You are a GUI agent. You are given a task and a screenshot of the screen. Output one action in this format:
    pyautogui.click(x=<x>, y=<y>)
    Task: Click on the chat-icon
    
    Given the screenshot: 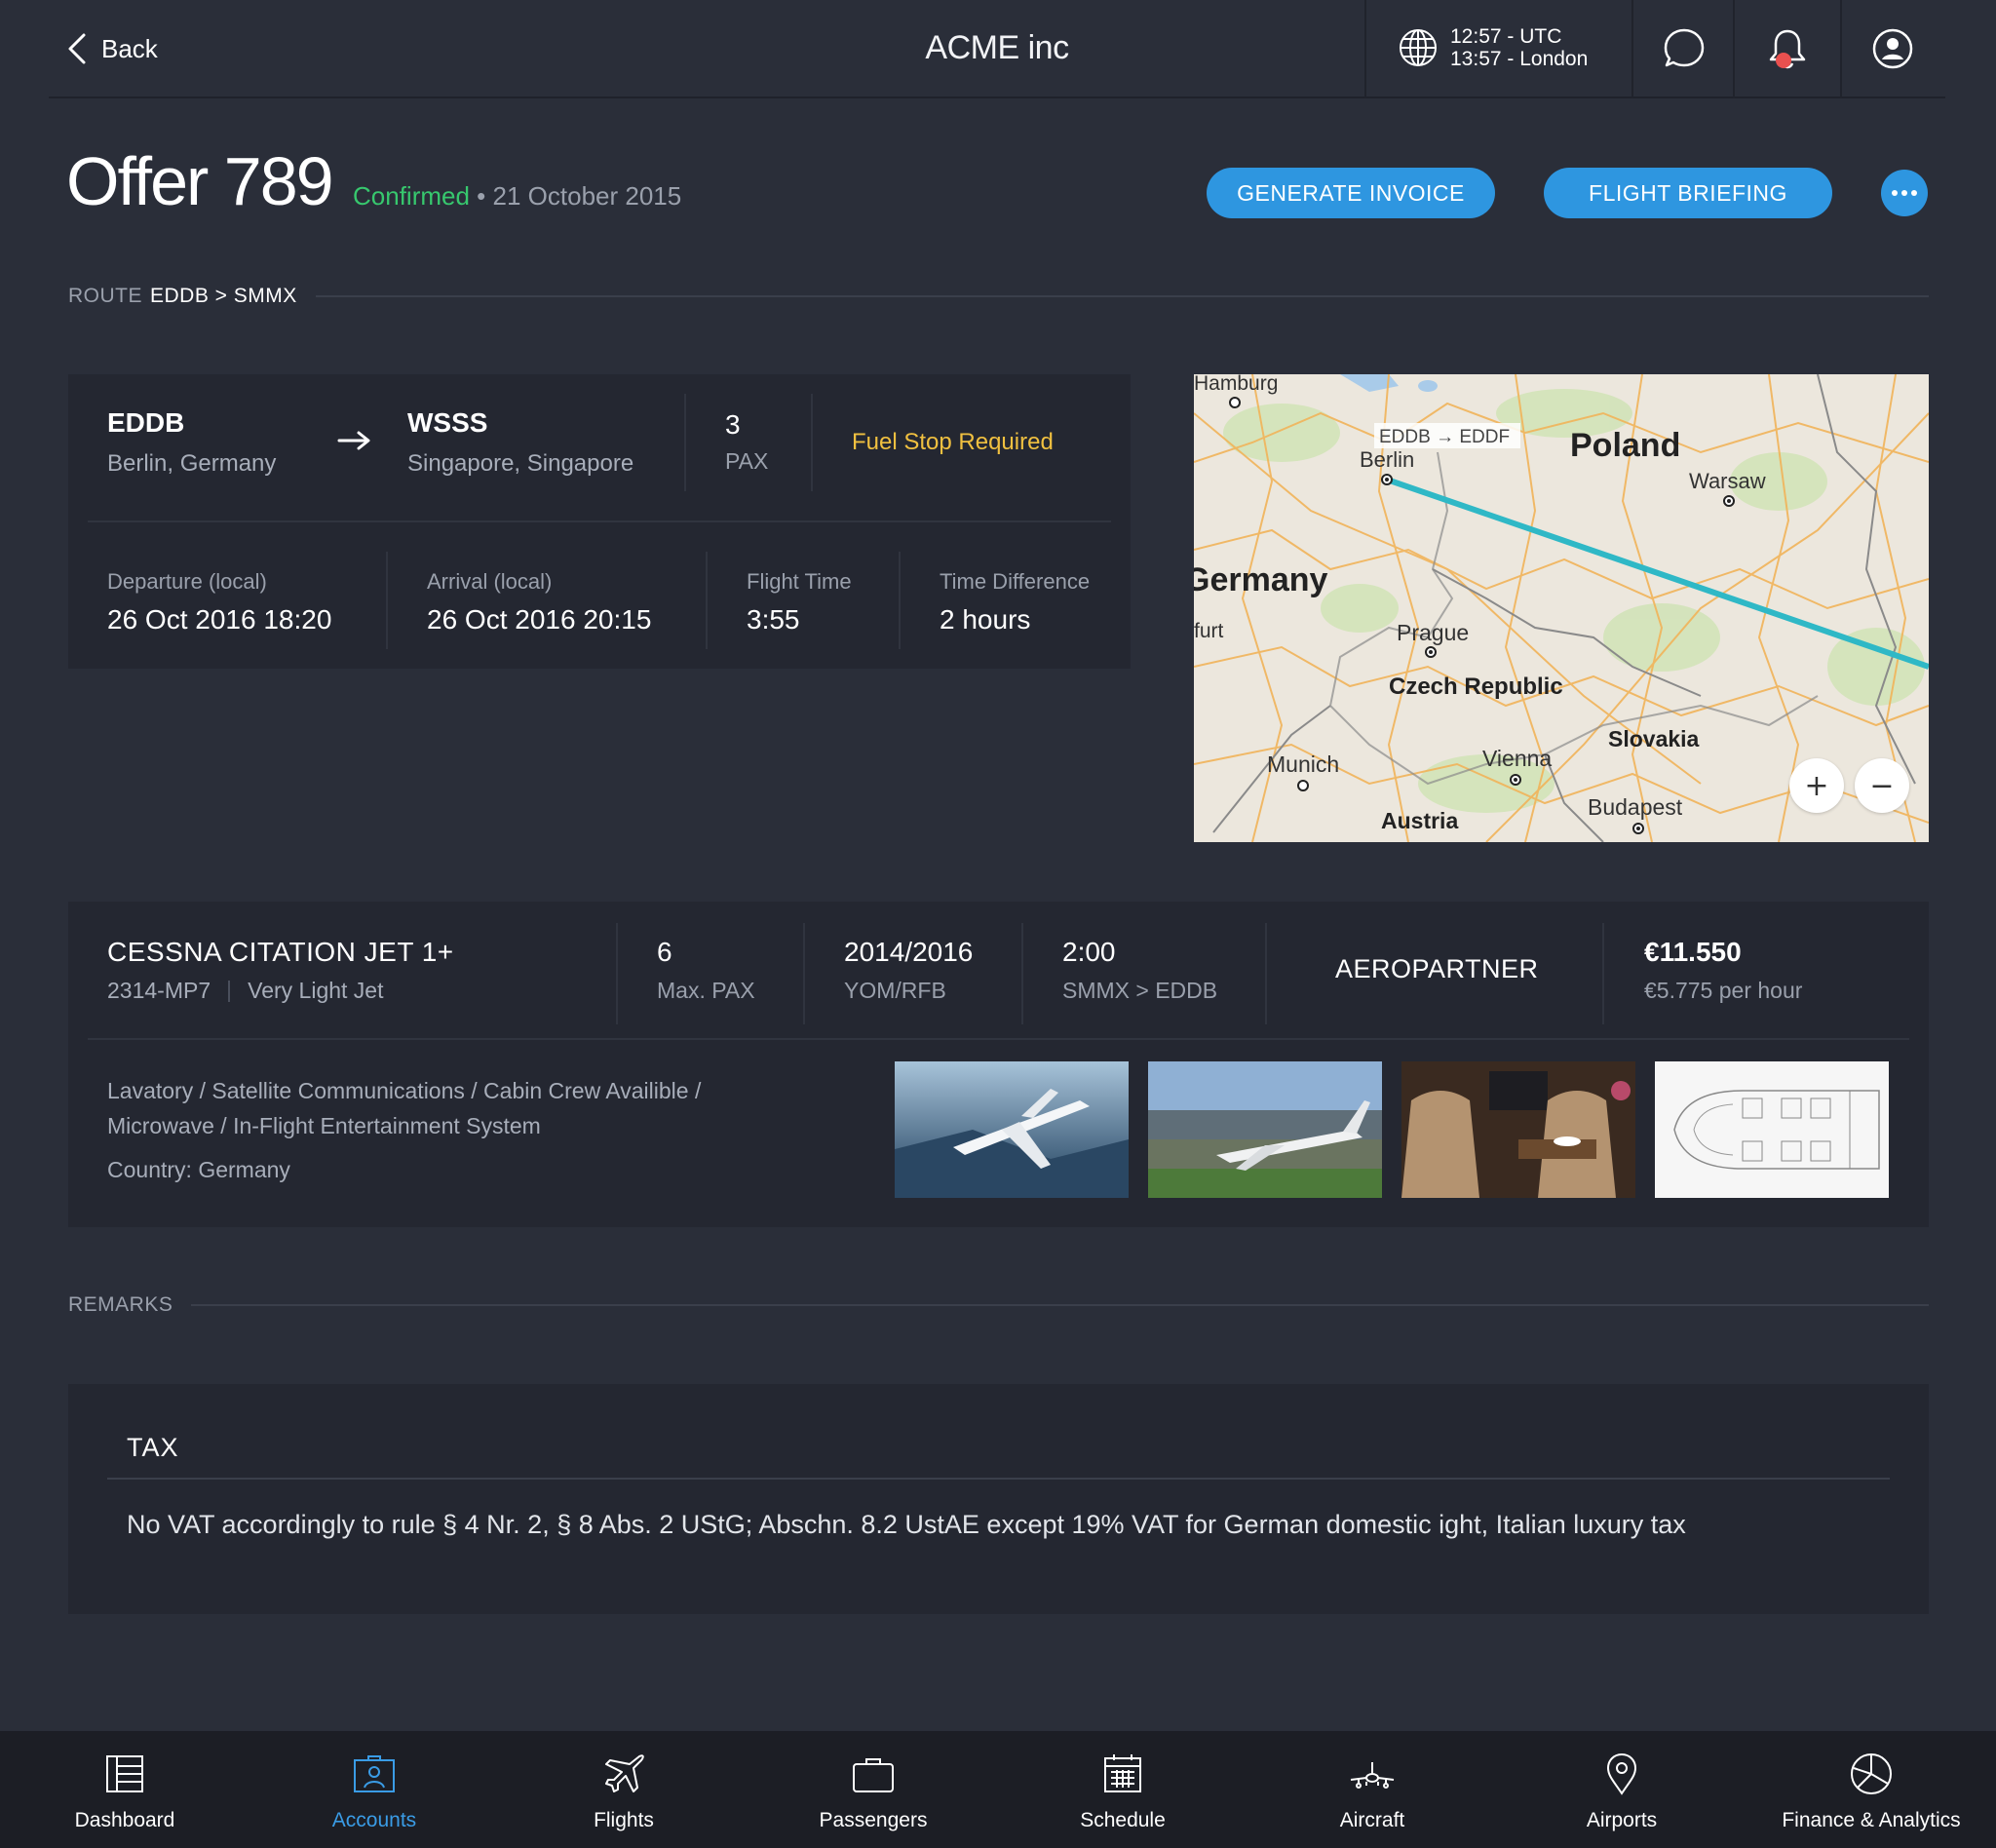 What is the action you would take?
    pyautogui.click(x=1684, y=47)
    